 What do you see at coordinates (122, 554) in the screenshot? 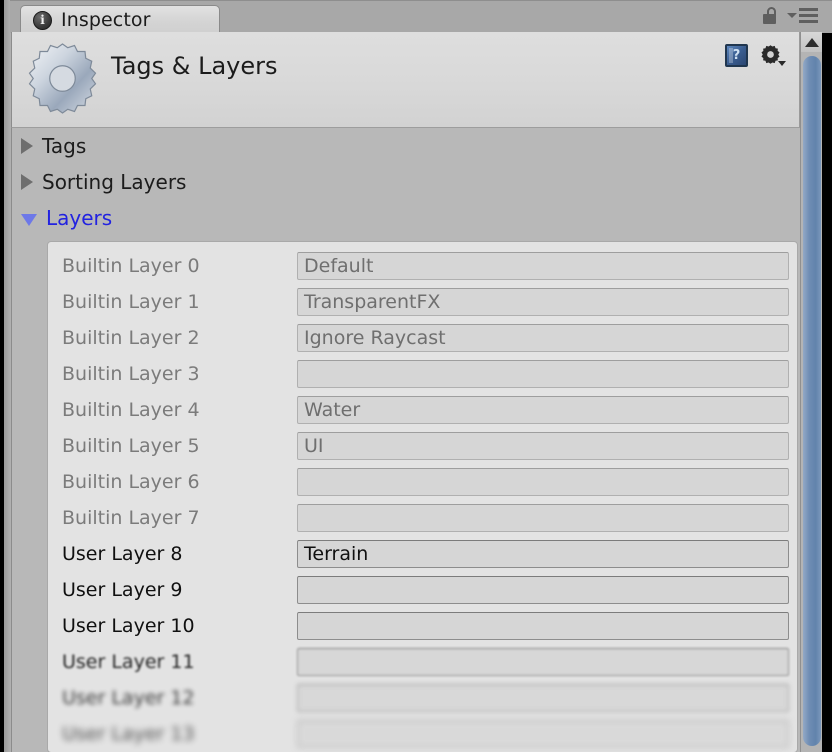
I see `layer-row-label: User Layer 8` at bounding box center [122, 554].